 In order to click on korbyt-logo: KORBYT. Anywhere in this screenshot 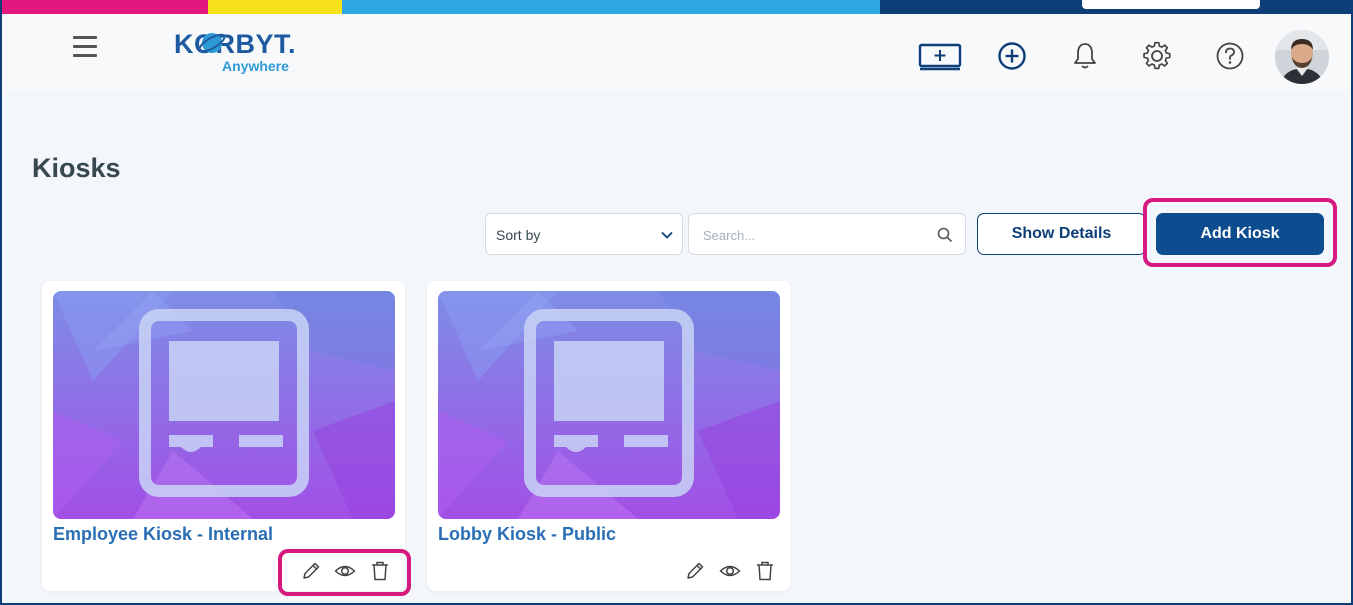, I will do `click(244, 55)`.